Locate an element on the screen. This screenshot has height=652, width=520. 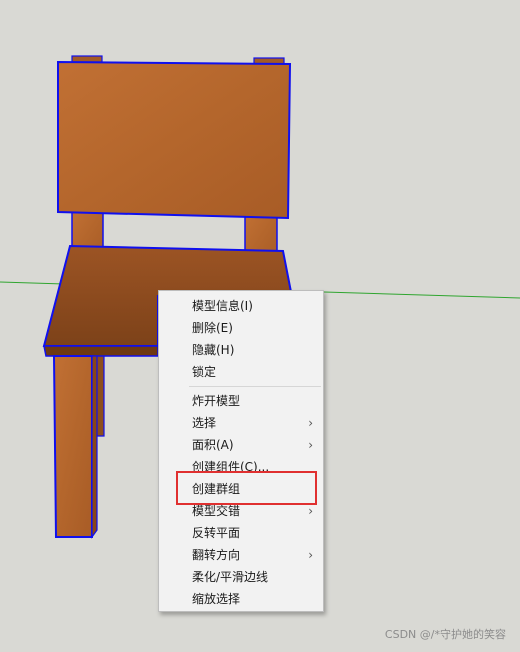
seat-edge is located at coordinates (101, 351).